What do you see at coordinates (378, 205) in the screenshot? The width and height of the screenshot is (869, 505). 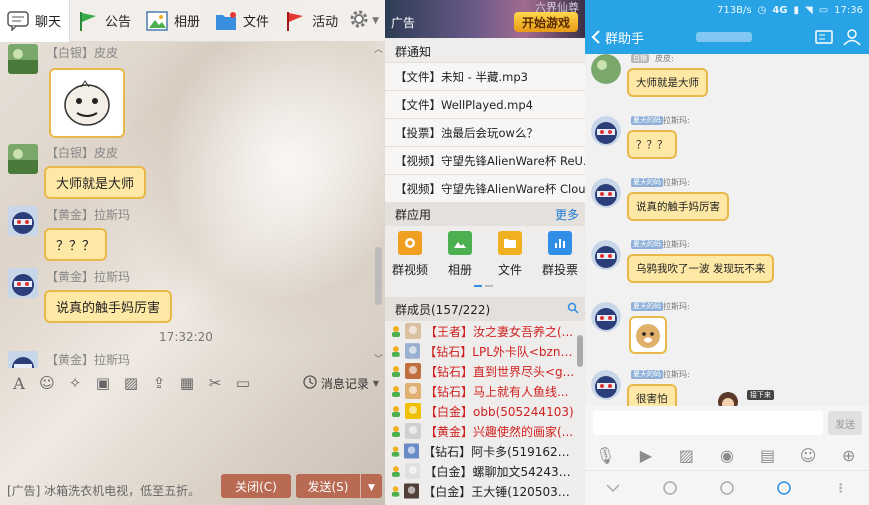 I see `message-scrollbar: ︿ ﹀` at bounding box center [378, 205].